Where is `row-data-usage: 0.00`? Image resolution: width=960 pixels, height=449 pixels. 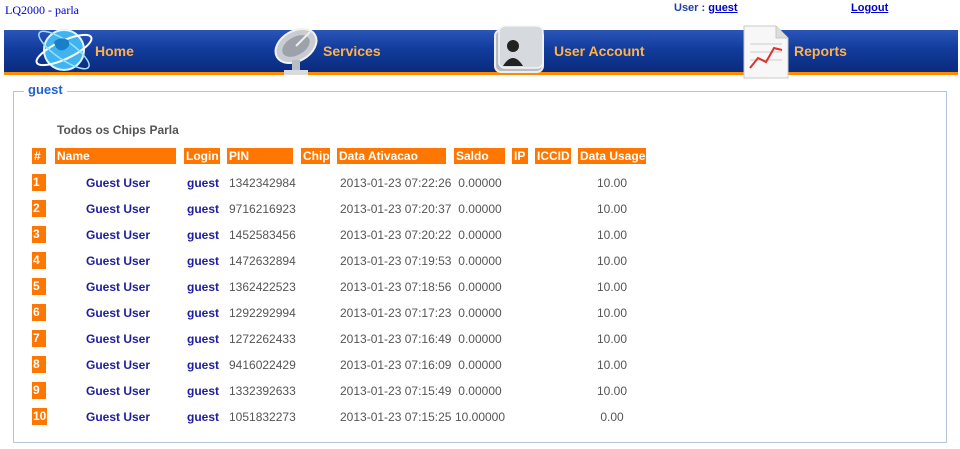
row-data-usage: 0.00 is located at coordinates (612, 417).